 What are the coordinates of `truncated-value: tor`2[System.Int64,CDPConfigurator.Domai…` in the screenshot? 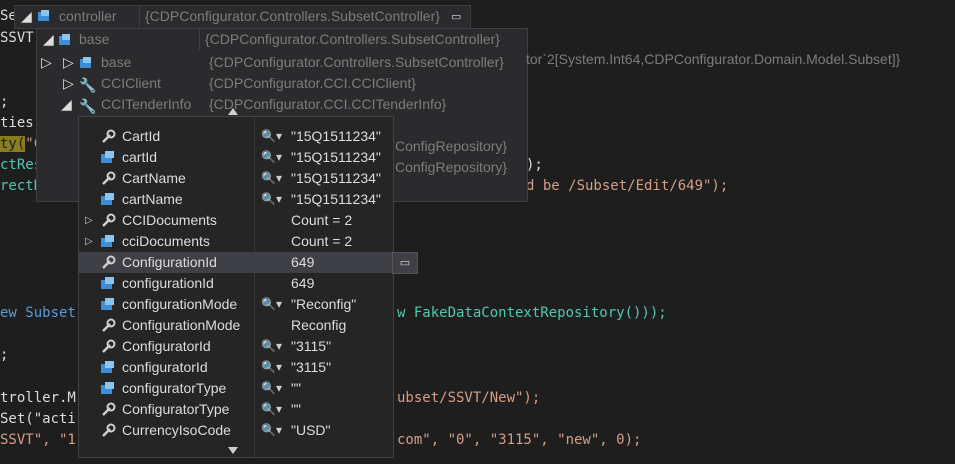 It's located at (713, 59).